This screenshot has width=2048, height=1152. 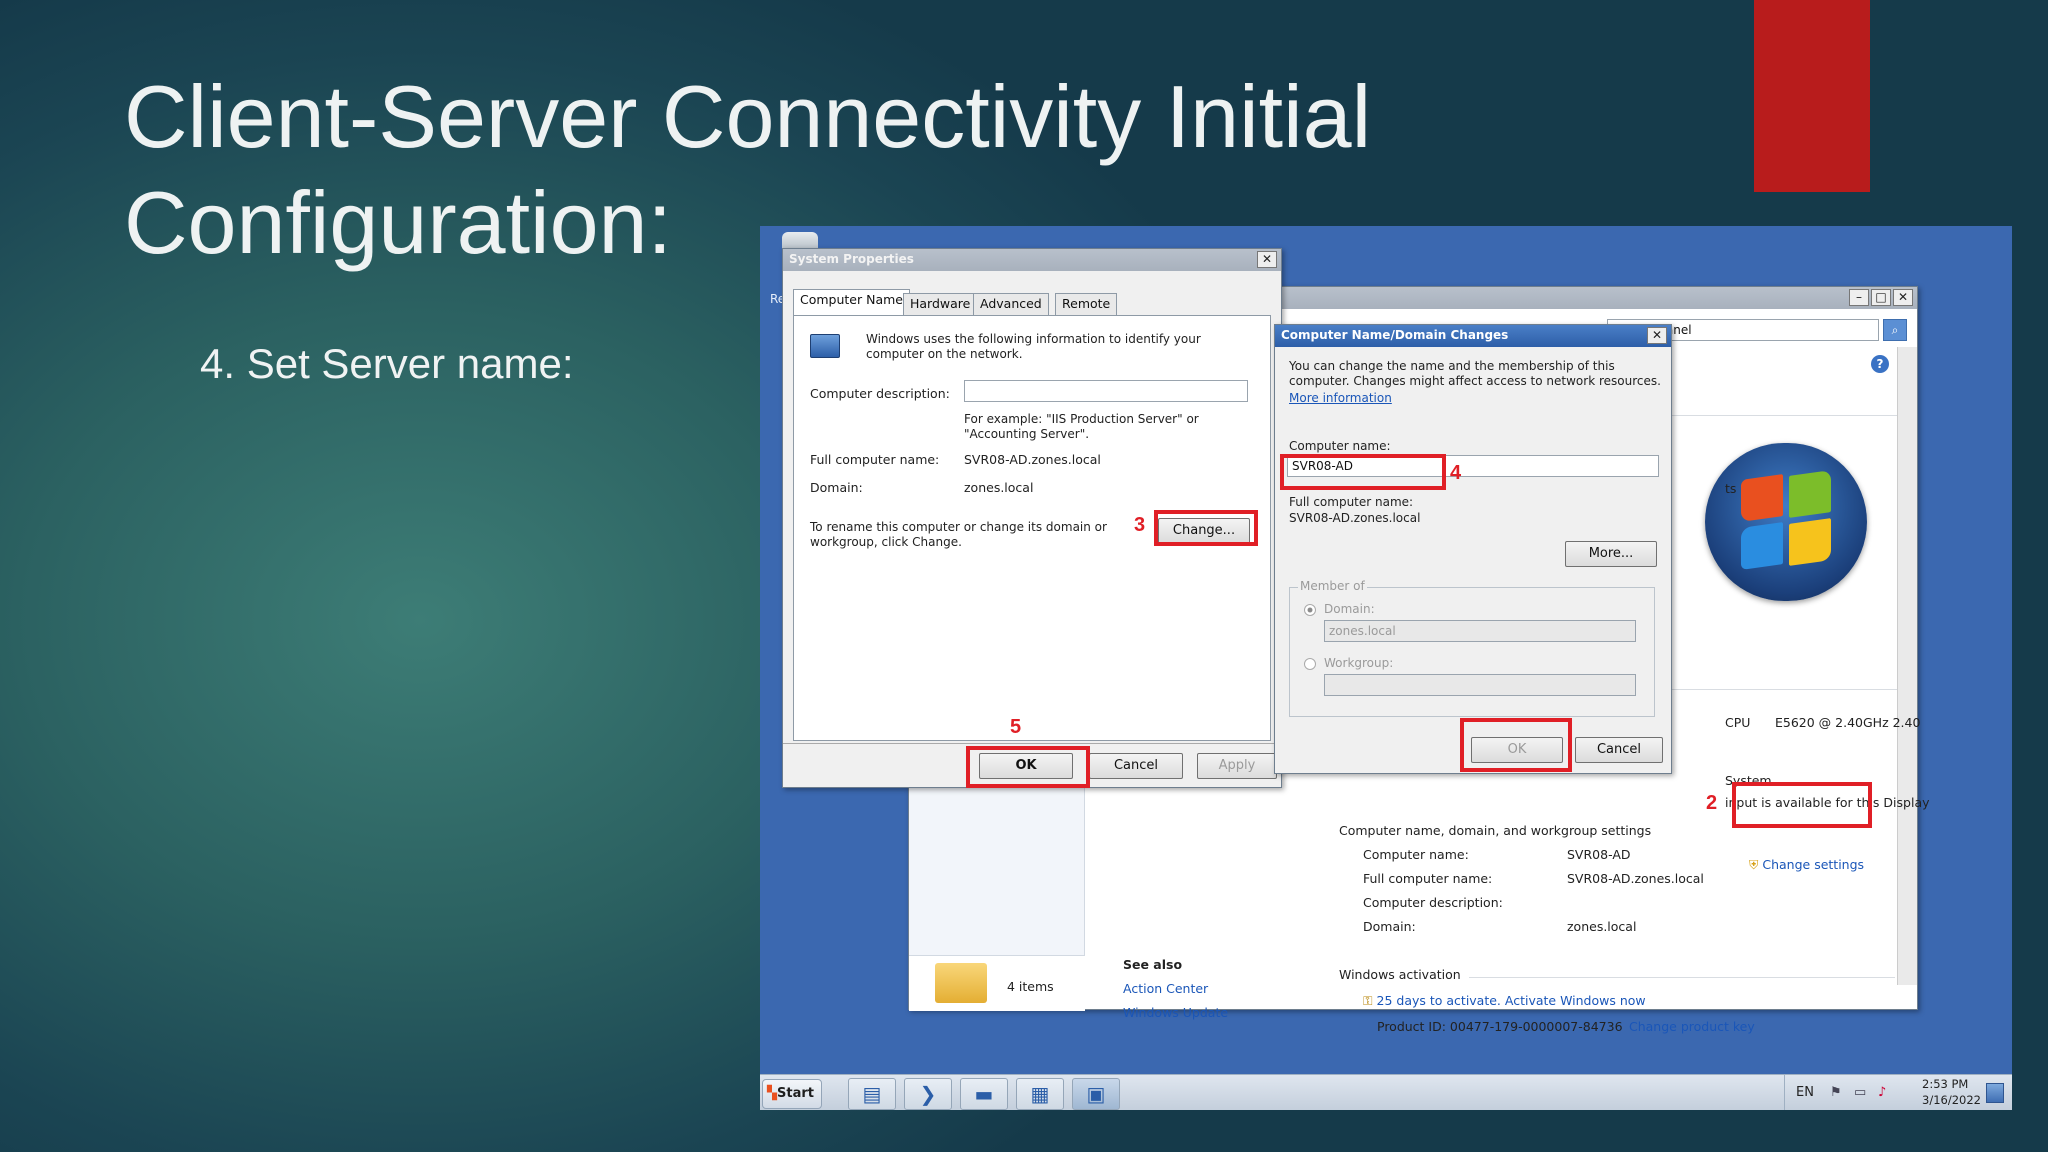 I want to click on step-2-number: 2, so click(x=1712, y=803).